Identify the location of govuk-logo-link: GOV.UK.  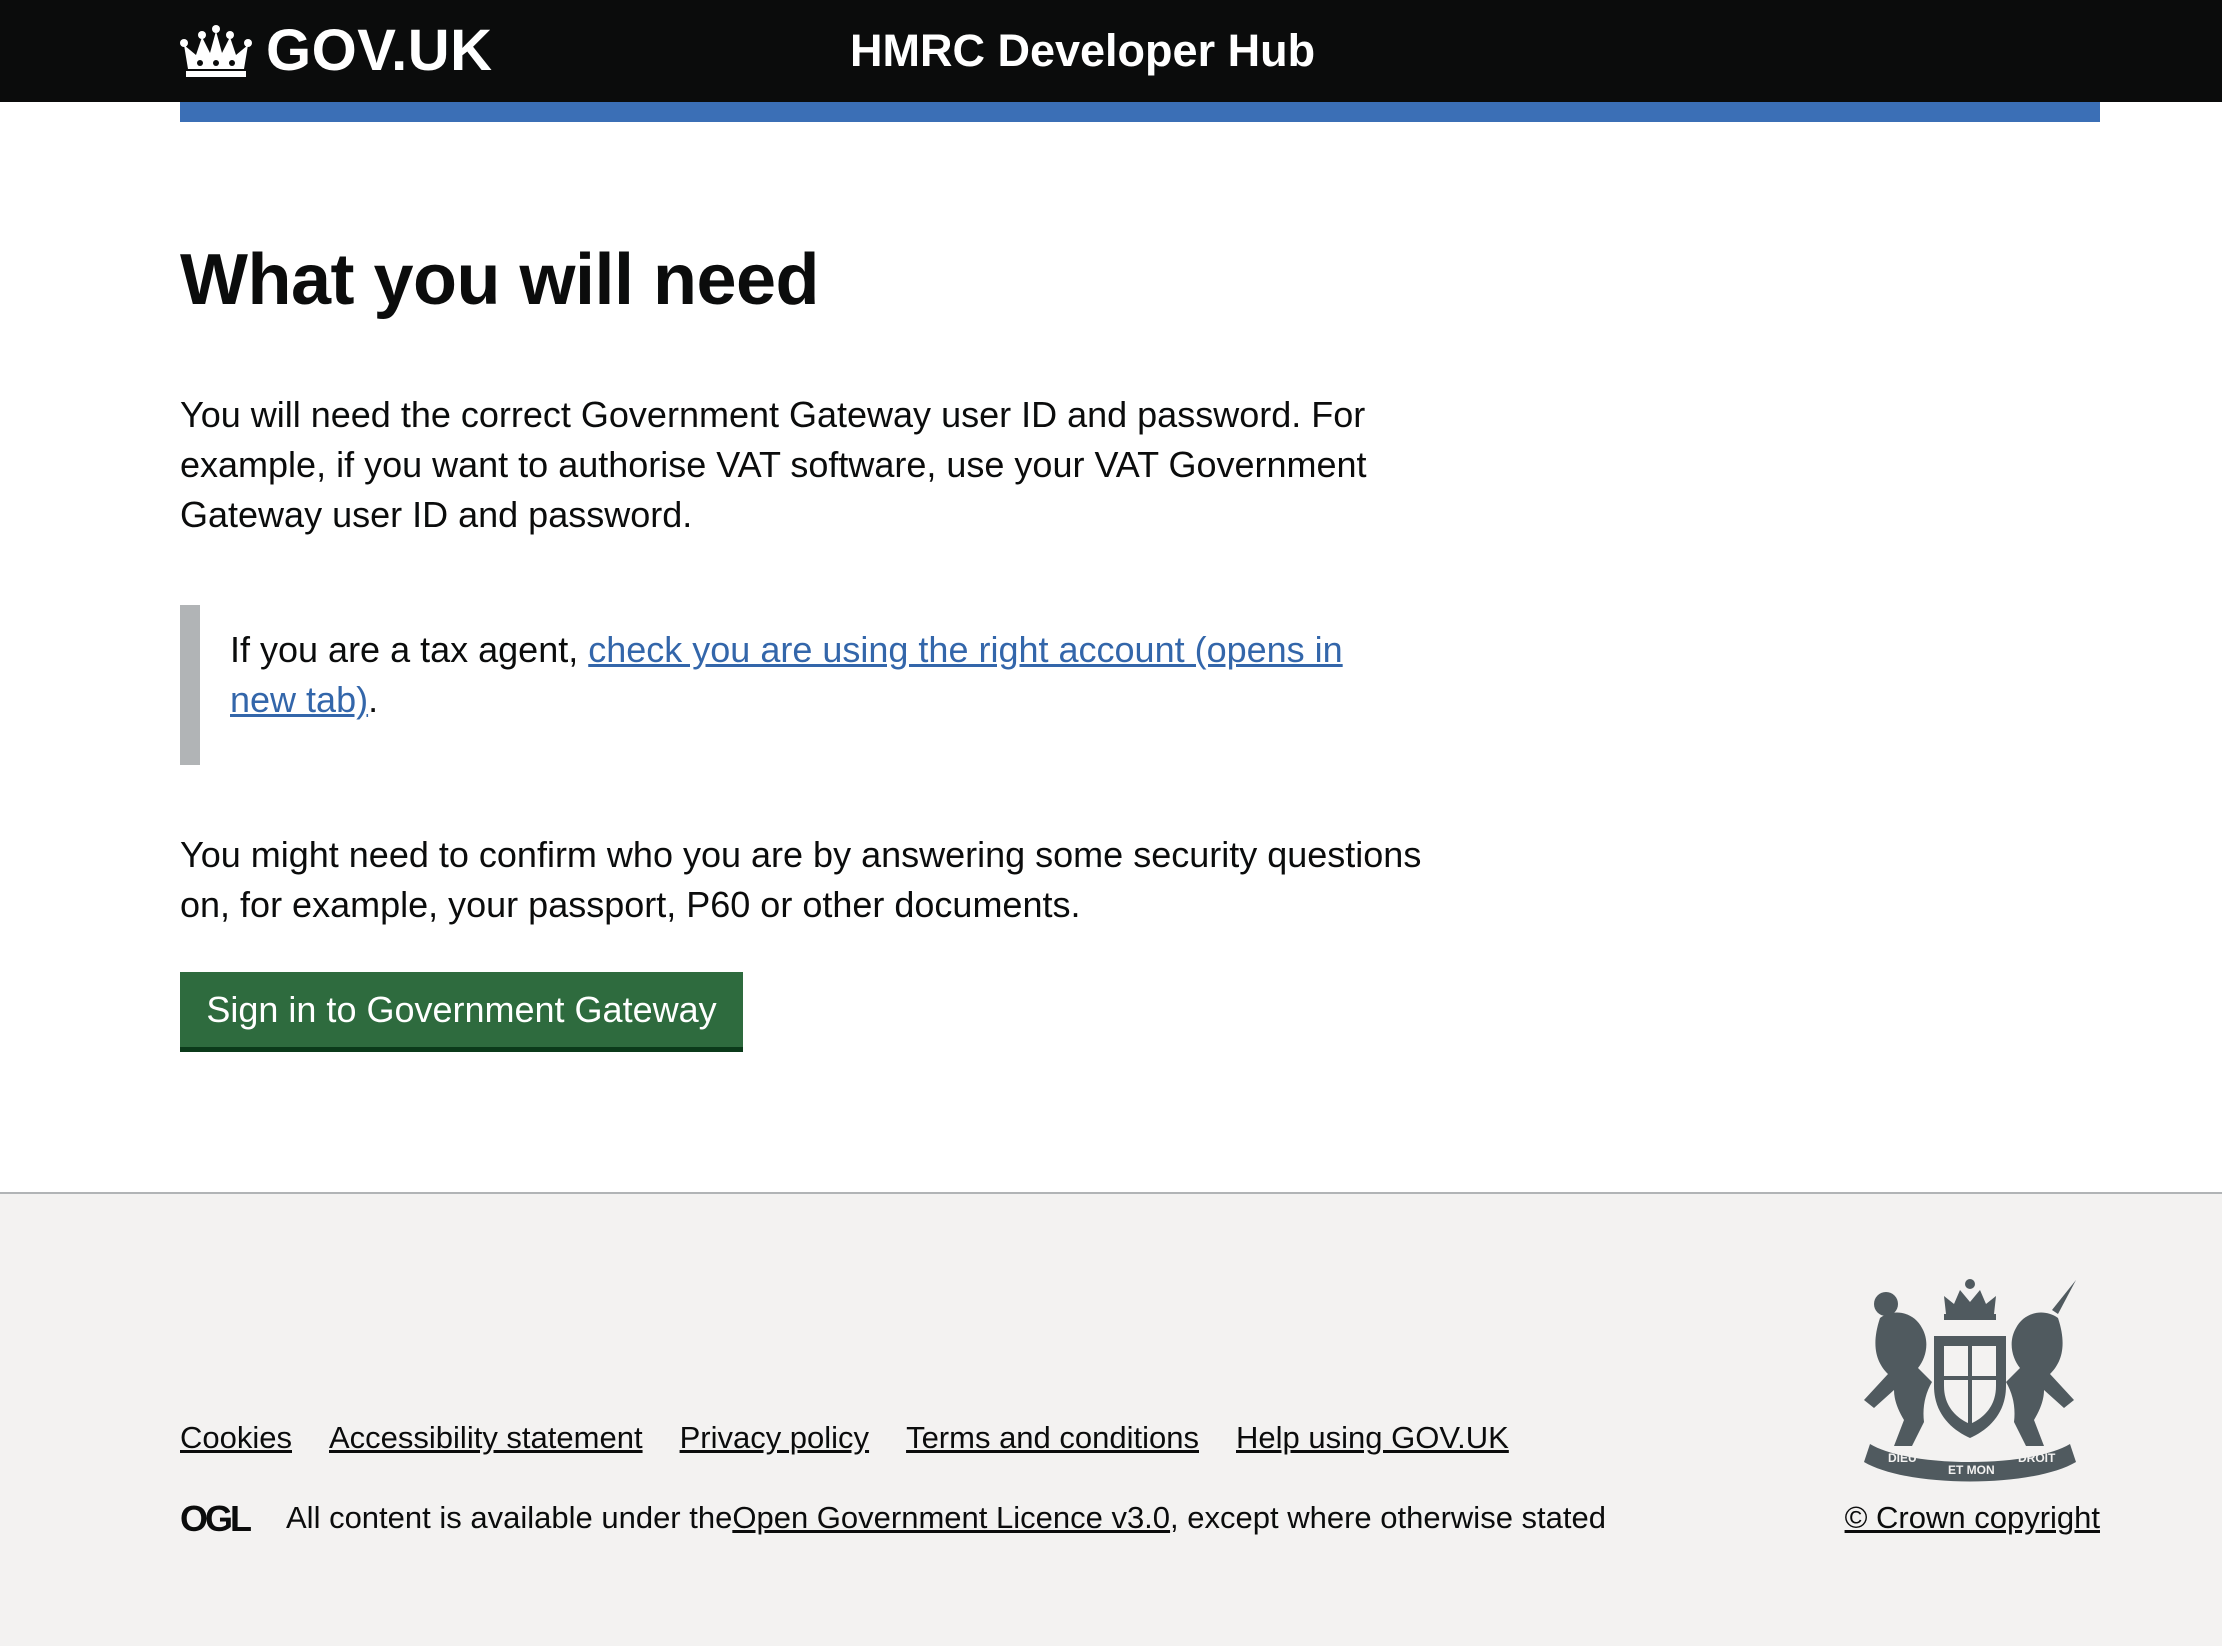
(336, 51).